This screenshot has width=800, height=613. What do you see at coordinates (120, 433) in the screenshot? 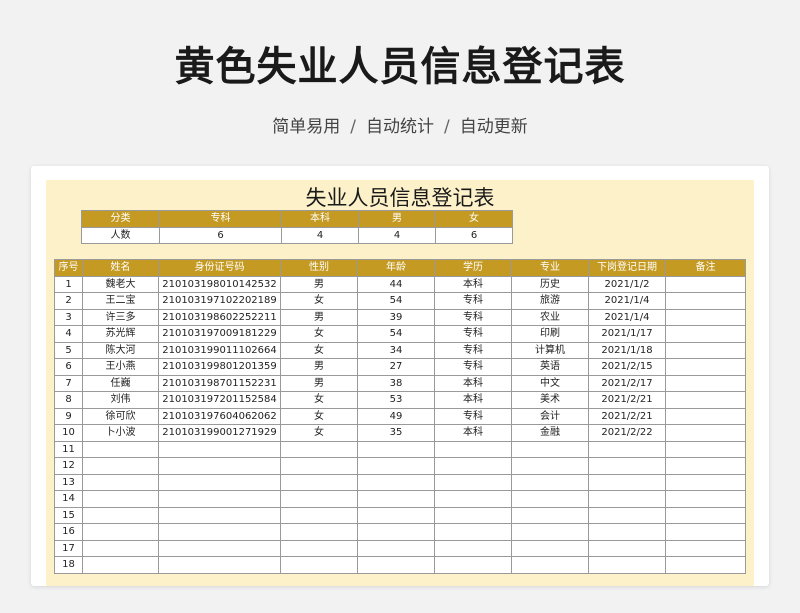
I see `table-cell: 卜小波` at bounding box center [120, 433].